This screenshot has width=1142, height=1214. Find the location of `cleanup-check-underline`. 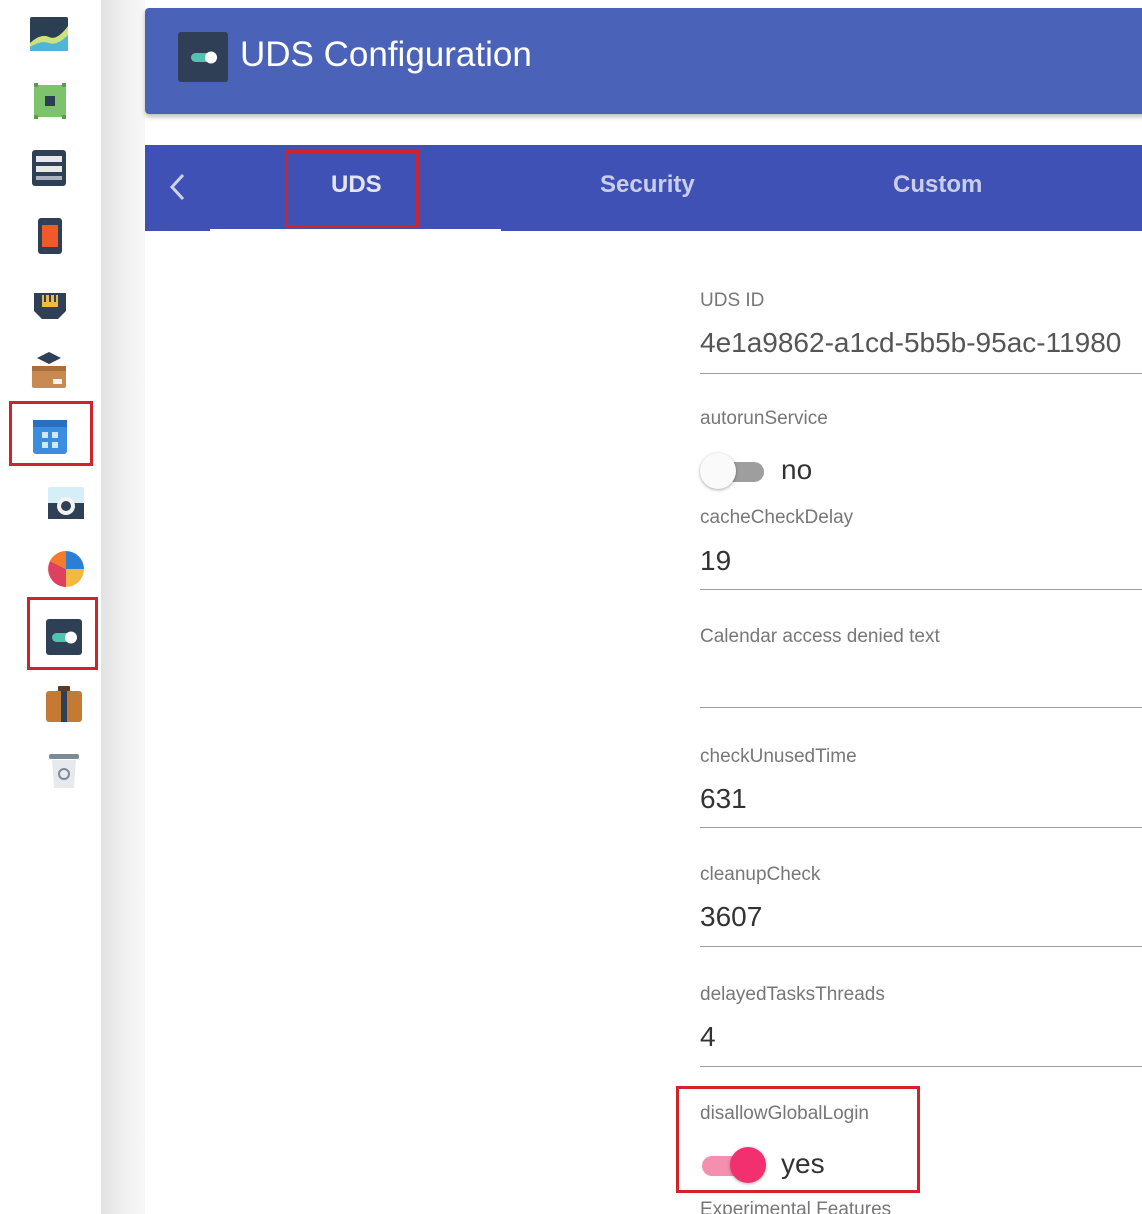

cleanup-check-underline is located at coordinates (921, 946).